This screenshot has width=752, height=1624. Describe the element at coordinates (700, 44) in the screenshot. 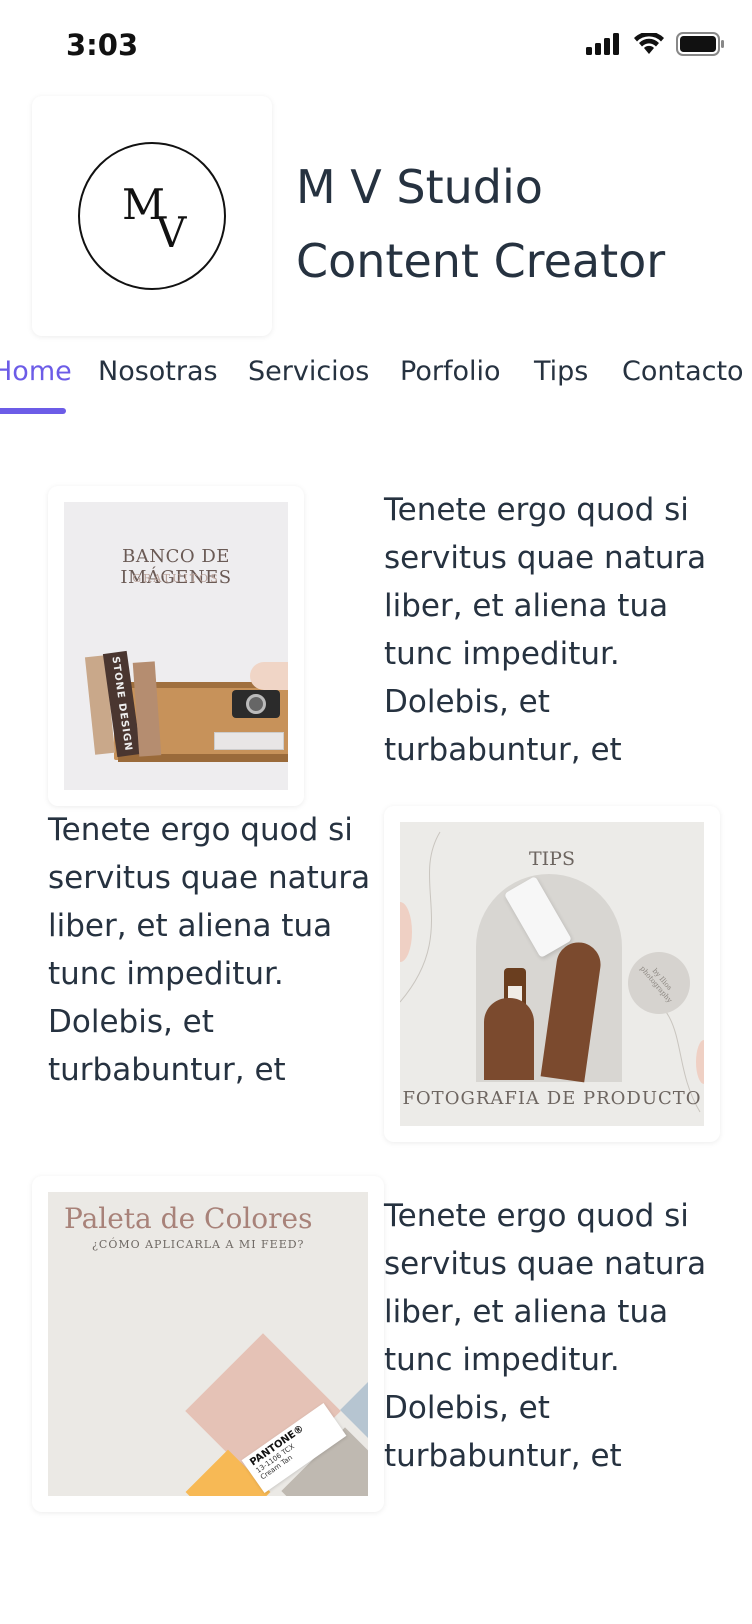

I see `battery-icon` at that location.